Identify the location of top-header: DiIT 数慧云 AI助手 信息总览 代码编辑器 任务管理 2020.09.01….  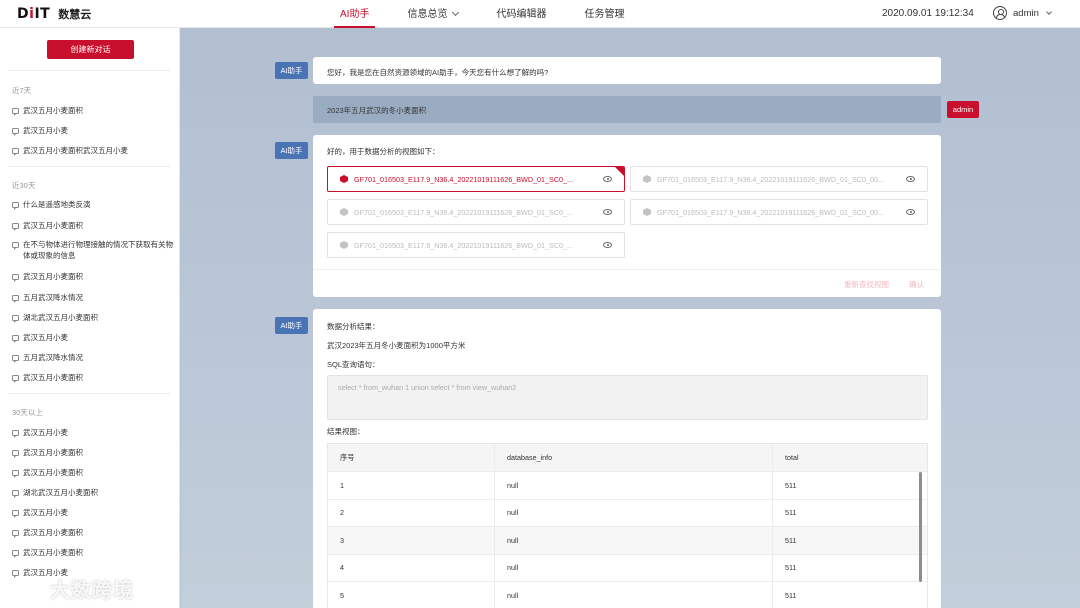
(540, 14).